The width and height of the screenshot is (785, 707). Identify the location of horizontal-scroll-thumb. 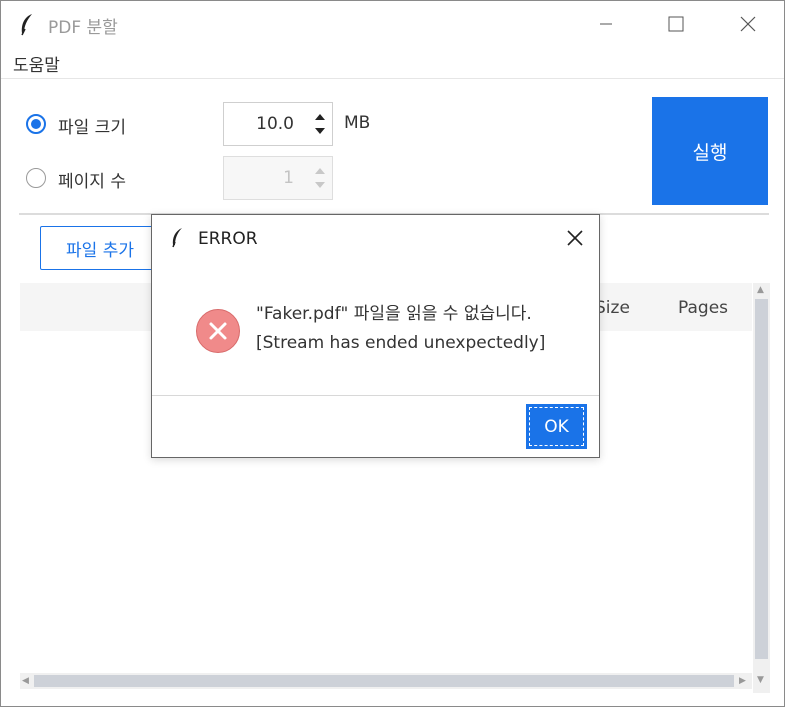
(384, 681).